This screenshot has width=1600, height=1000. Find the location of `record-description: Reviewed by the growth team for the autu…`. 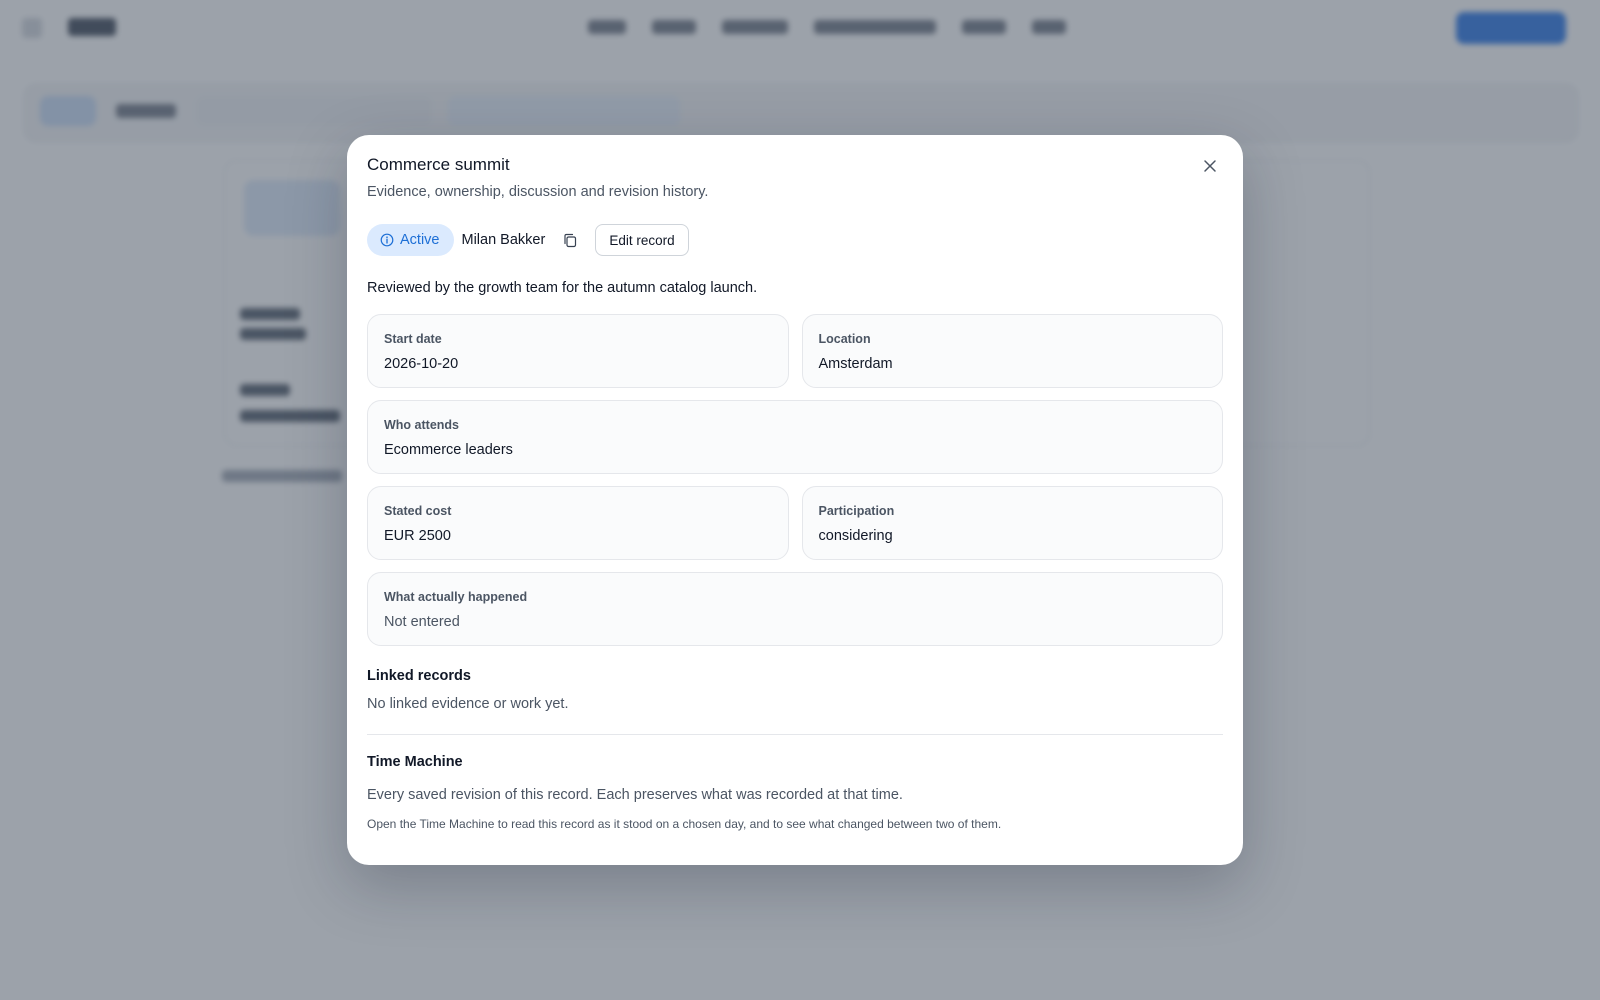

record-description: Reviewed by the growth team for the autu… is located at coordinates (562, 288).